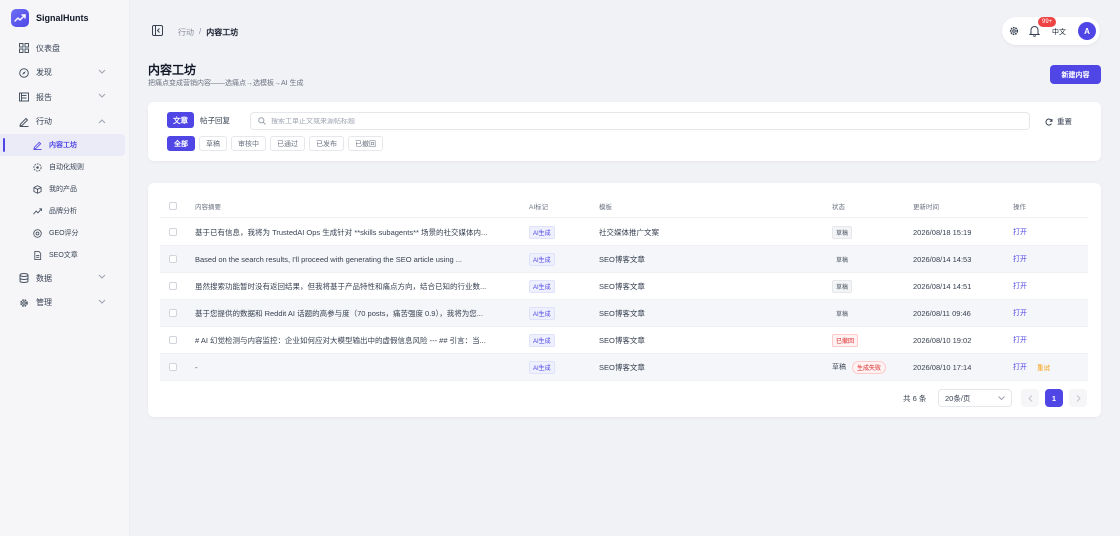 The width and height of the screenshot is (1120, 536). What do you see at coordinates (208, 32) in the screenshot?
I see `breadcrumb: 行动 / 内容工坊` at bounding box center [208, 32].